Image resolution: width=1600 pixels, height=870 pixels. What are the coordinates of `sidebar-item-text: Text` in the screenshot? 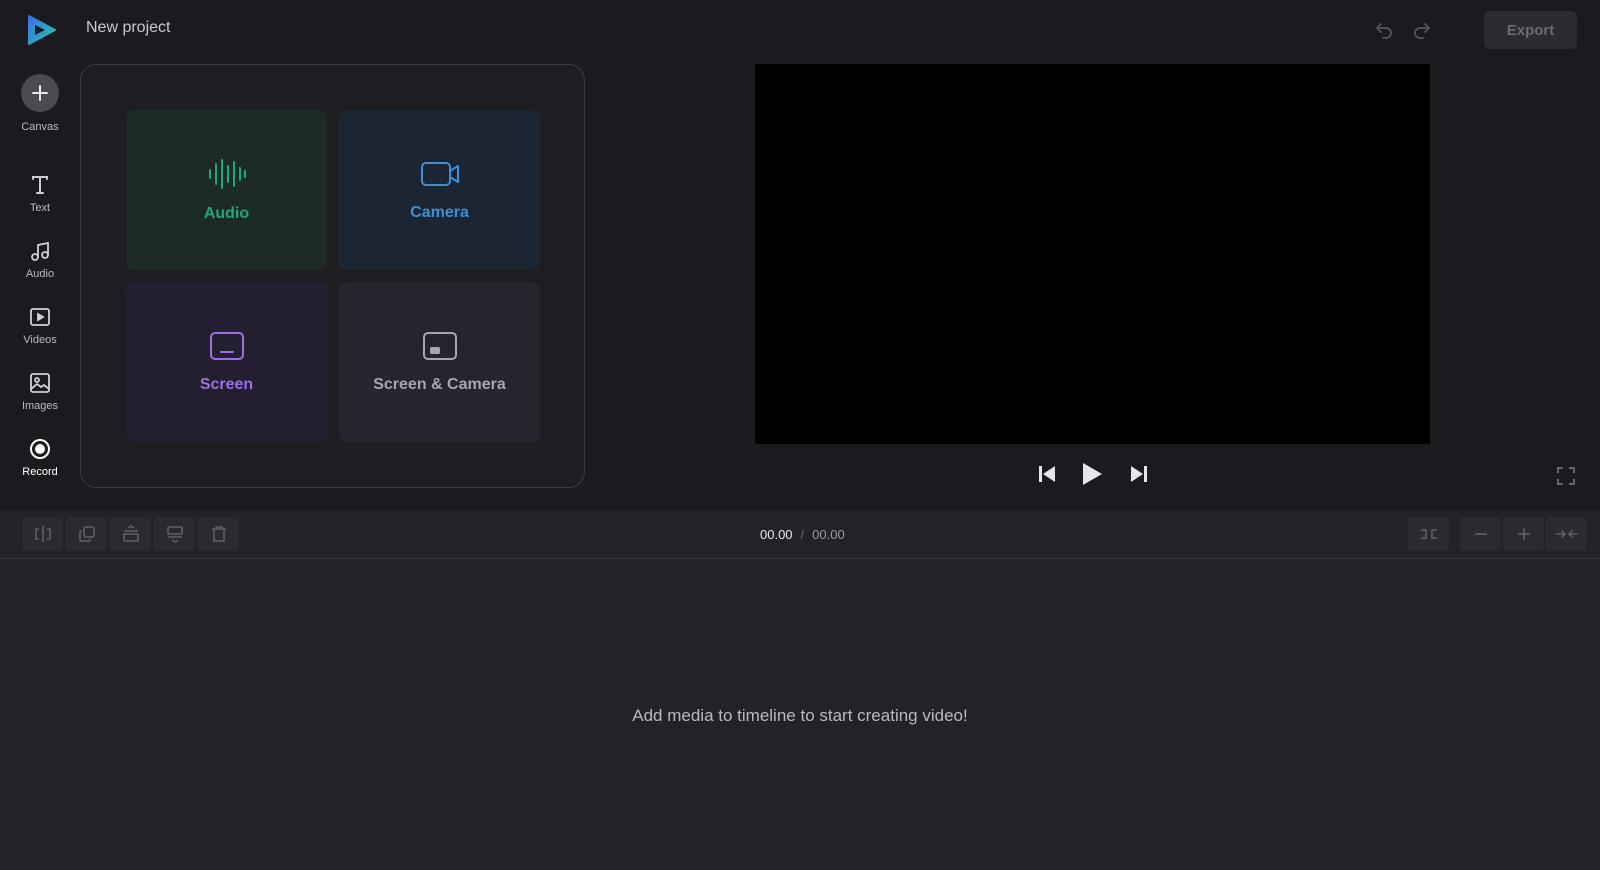 It's located at (40, 194).